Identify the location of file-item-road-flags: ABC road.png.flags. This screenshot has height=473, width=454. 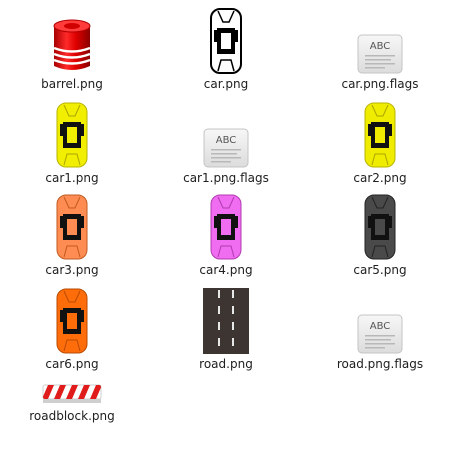
(380, 329).